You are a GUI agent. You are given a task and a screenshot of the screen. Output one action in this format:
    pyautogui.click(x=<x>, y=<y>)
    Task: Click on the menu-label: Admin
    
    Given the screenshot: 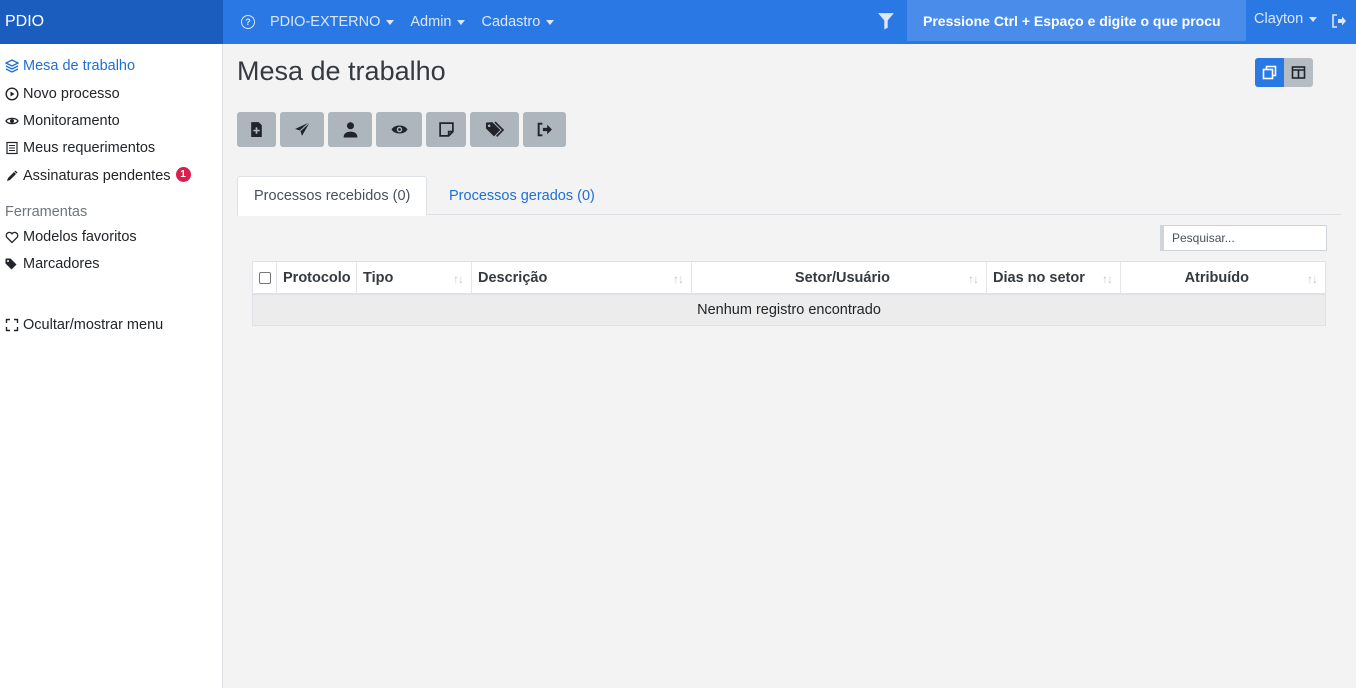 What is the action you would take?
    pyautogui.click(x=431, y=22)
    